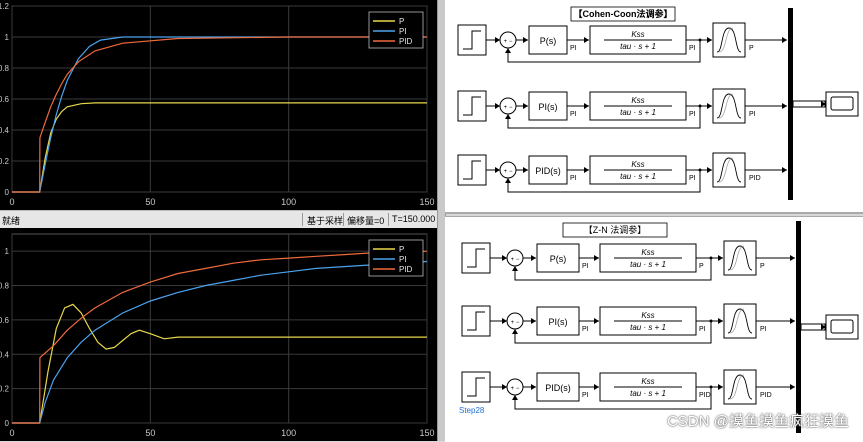 The width and height of the screenshot is (863, 442). What do you see at coordinates (809, 104) in the screenshot?
I see `mux-output-bus` at bounding box center [809, 104].